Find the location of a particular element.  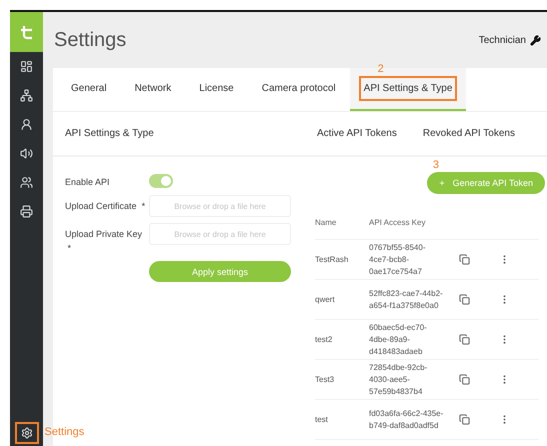

tab: General is located at coordinates (89, 89).